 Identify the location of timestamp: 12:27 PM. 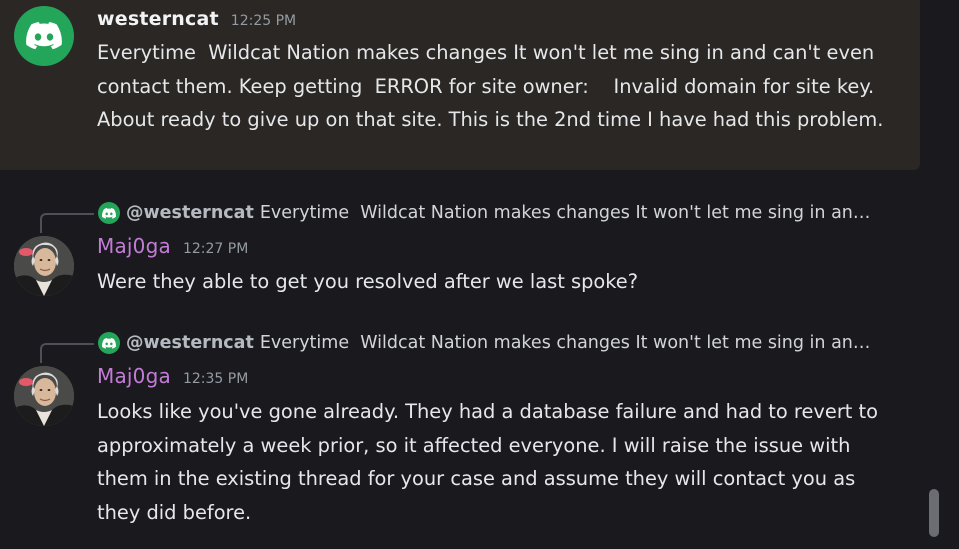
(215, 249).